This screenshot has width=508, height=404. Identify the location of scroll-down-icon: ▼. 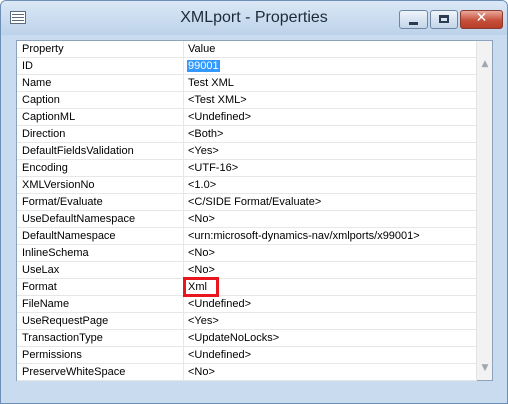
(485, 368).